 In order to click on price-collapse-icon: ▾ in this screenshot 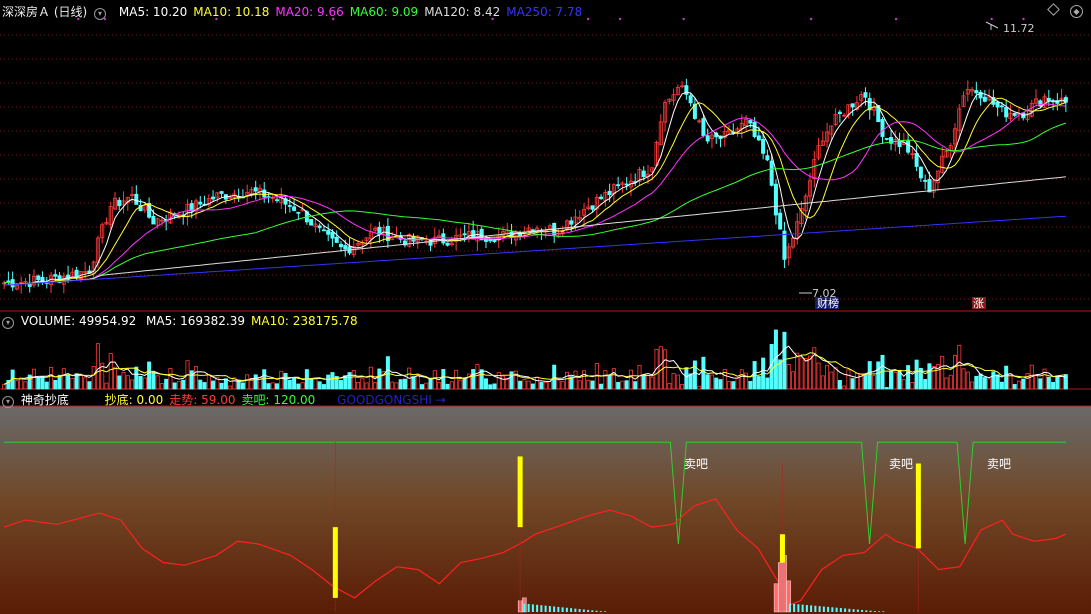, I will do `click(100, 14)`.